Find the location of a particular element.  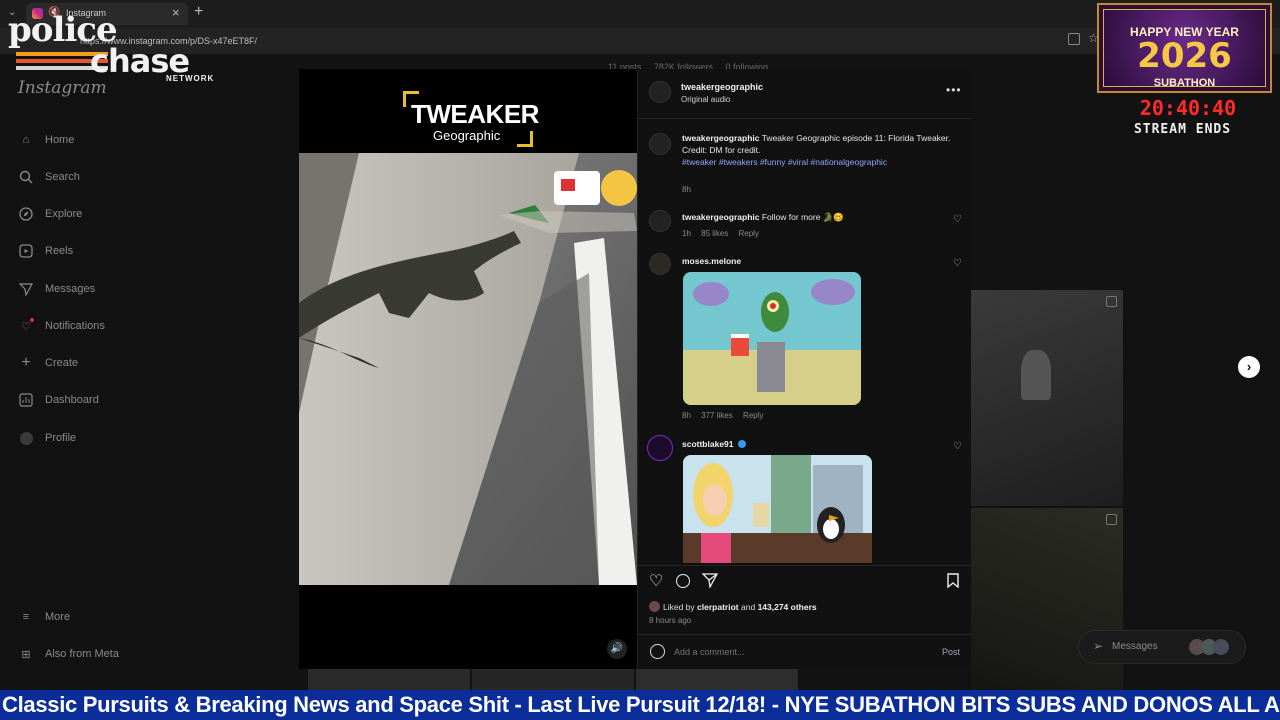

send-icon is located at coordinates (26, 289).